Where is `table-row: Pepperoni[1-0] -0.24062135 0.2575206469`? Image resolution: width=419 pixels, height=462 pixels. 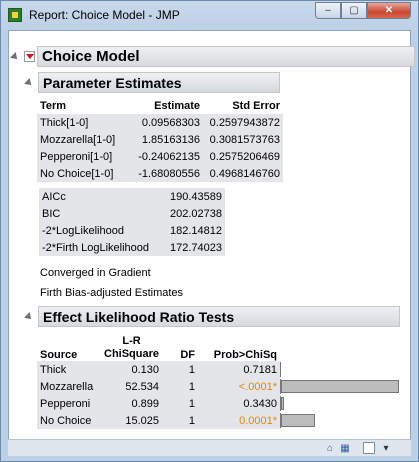 table-row: Pepperoni[1-0] -0.24062135 0.2575206469 is located at coordinates (160, 156).